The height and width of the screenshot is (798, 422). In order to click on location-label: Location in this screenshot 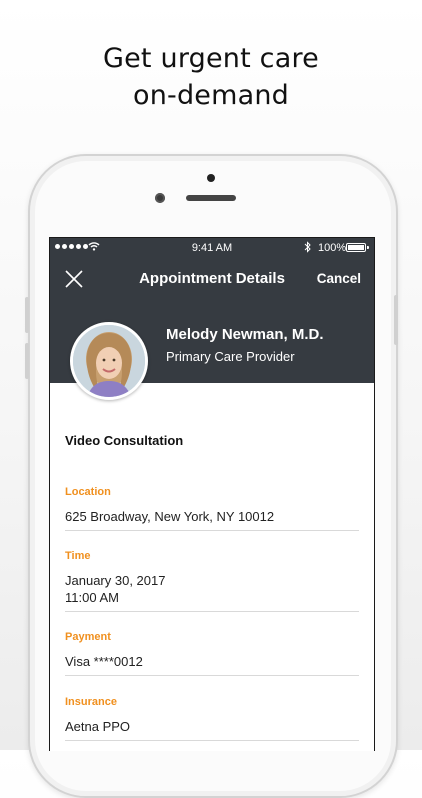, I will do `click(88, 492)`.